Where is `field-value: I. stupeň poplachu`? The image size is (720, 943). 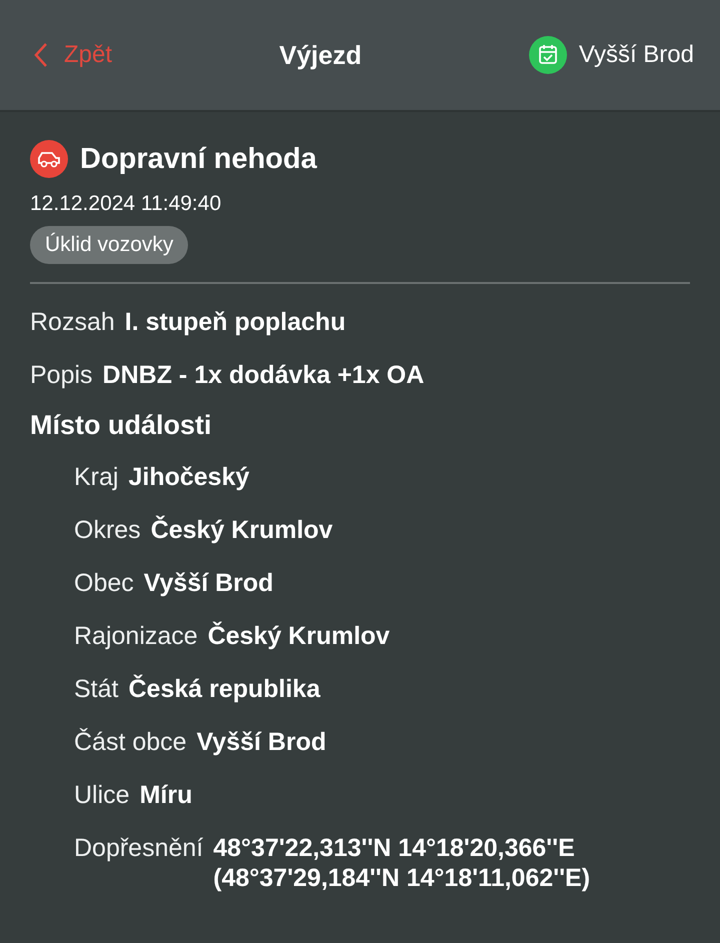 field-value: I. stupeň poplachu is located at coordinates (235, 322).